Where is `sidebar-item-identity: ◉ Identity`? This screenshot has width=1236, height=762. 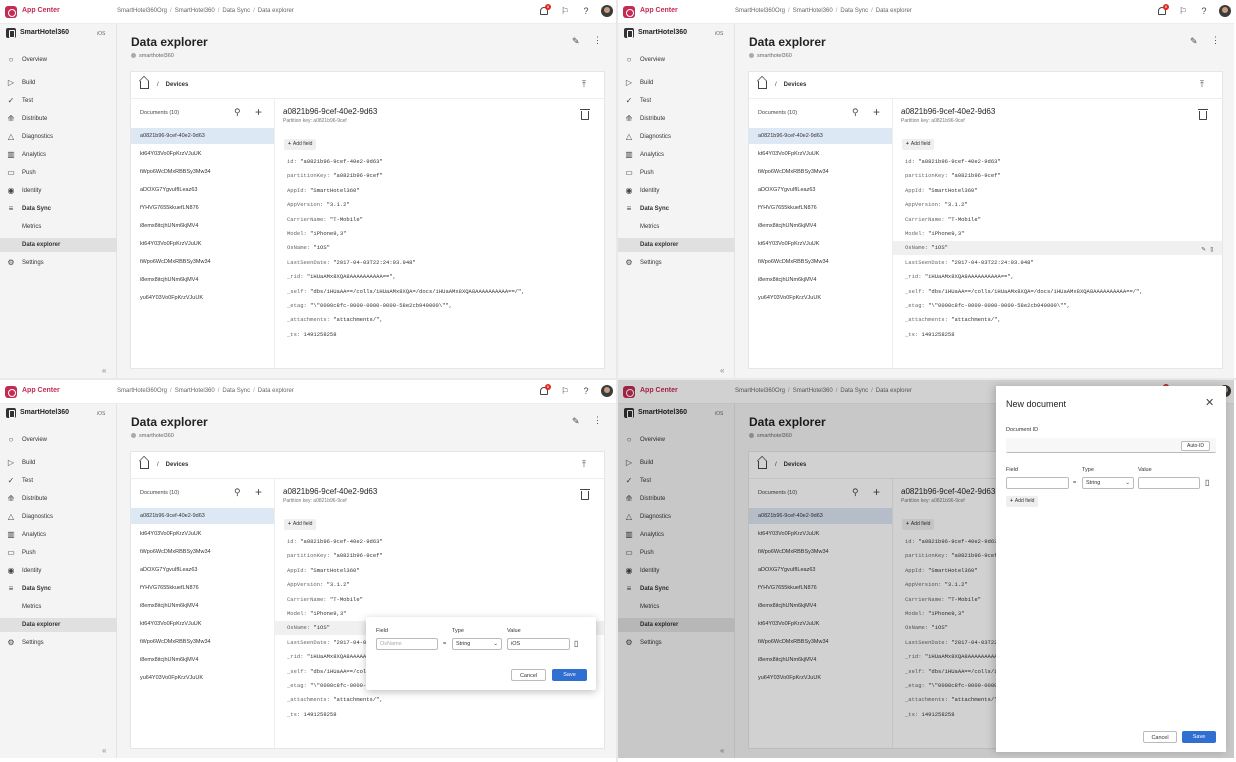 sidebar-item-identity: ◉ Identity is located at coordinates (58, 191).